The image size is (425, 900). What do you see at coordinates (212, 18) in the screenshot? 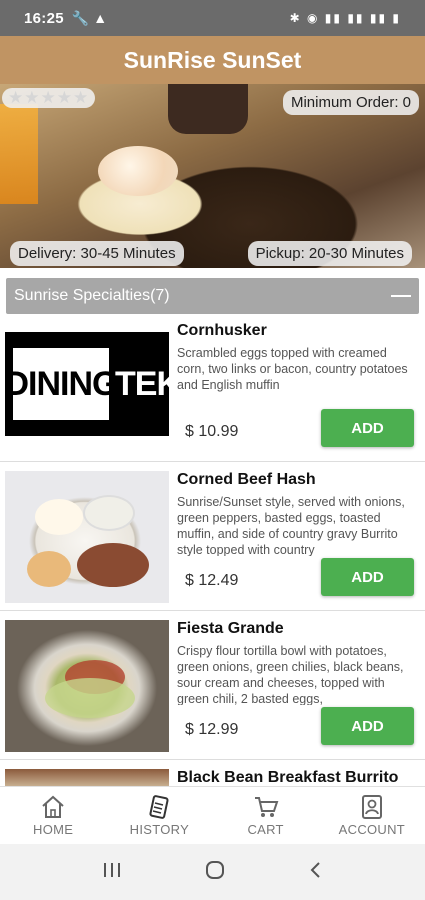
I see `status-bar: 16:25 🔧 ▲ ✱ ◉ ▮▮ ▮▮ ▮▮ ▮` at bounding box center [212, 18].